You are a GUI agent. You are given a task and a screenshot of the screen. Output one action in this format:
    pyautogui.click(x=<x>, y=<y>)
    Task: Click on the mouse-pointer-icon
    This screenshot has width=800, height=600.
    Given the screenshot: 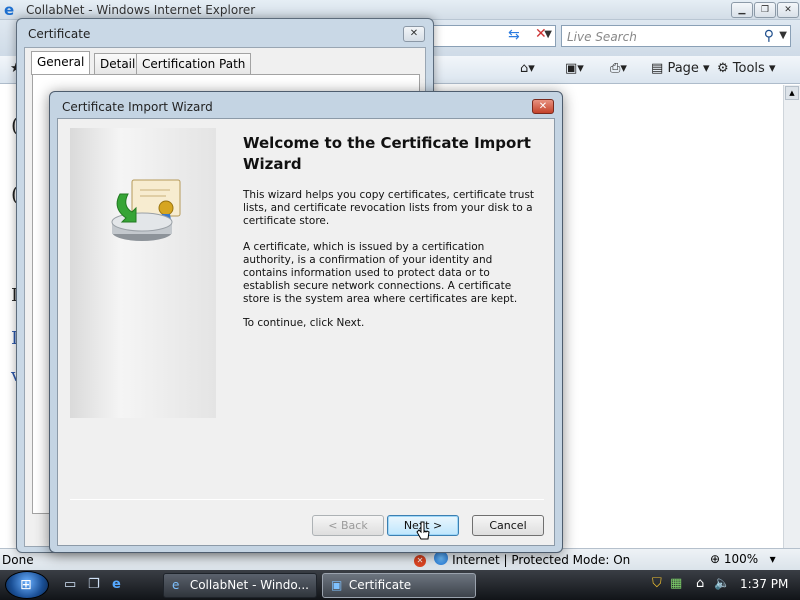 What is the action you would take?
    pyautogui.click(x=423, y=530)
    